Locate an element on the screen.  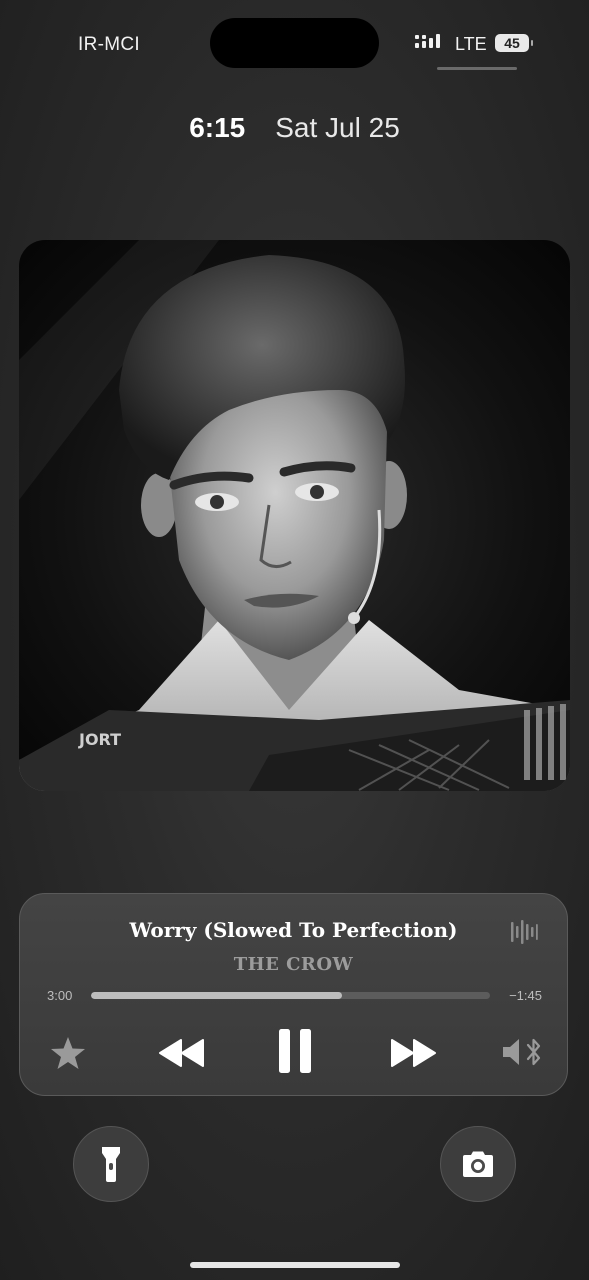
flashlight-icon is located at coordinates (111, 1164).